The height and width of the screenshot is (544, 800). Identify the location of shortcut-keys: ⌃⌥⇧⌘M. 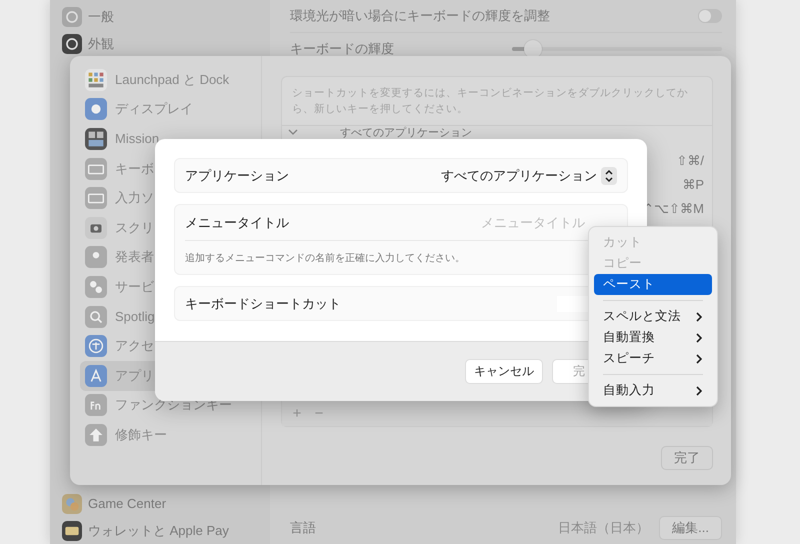
(673, 208).